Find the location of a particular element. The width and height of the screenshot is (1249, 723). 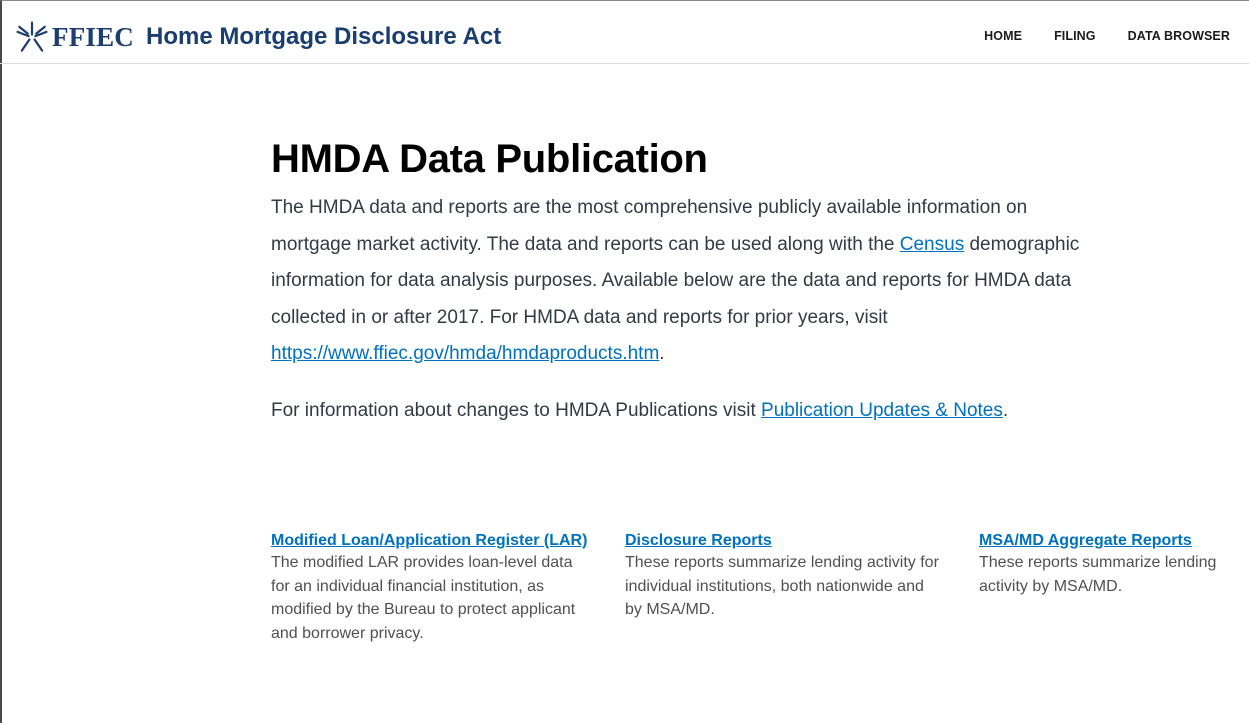

brand-title: Home Mortgage Disclosure Act is located at coordinates (324, 36).